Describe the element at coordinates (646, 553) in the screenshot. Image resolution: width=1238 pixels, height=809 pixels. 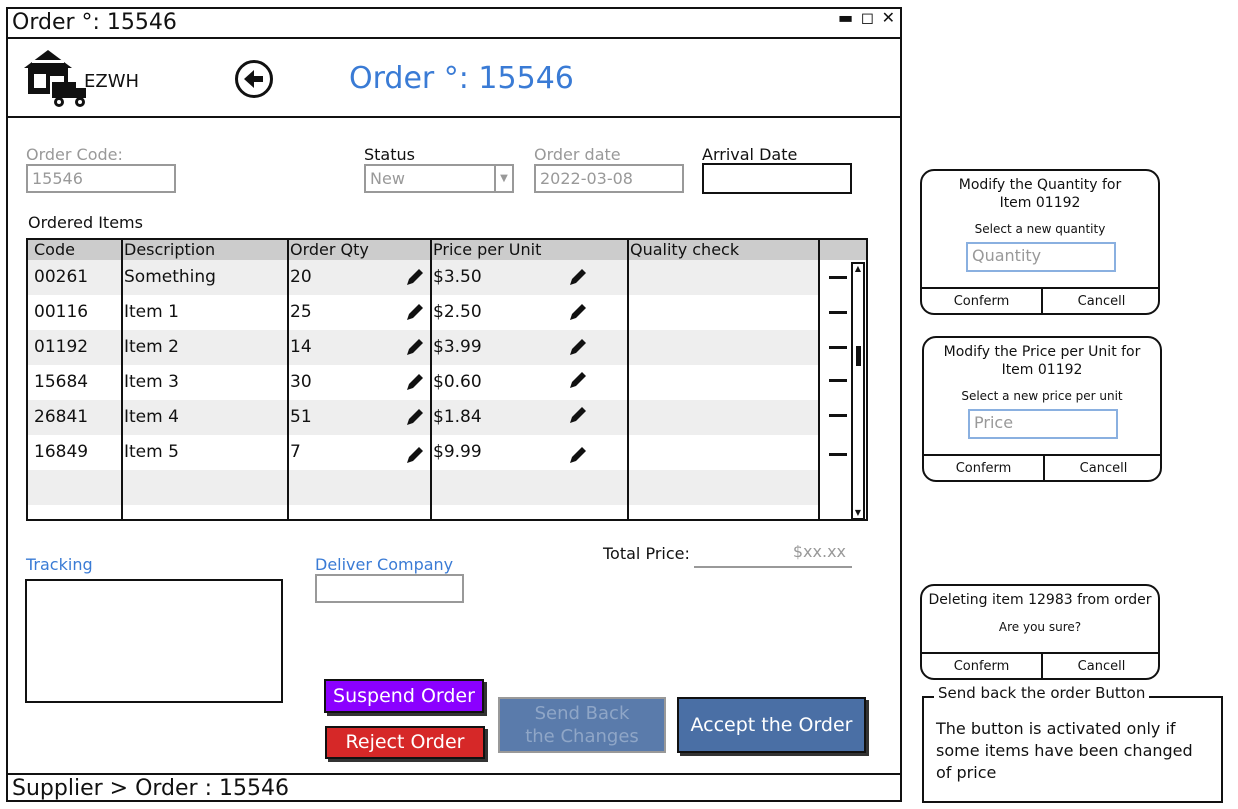
I see `total-price-label: Total Price:` at that location.